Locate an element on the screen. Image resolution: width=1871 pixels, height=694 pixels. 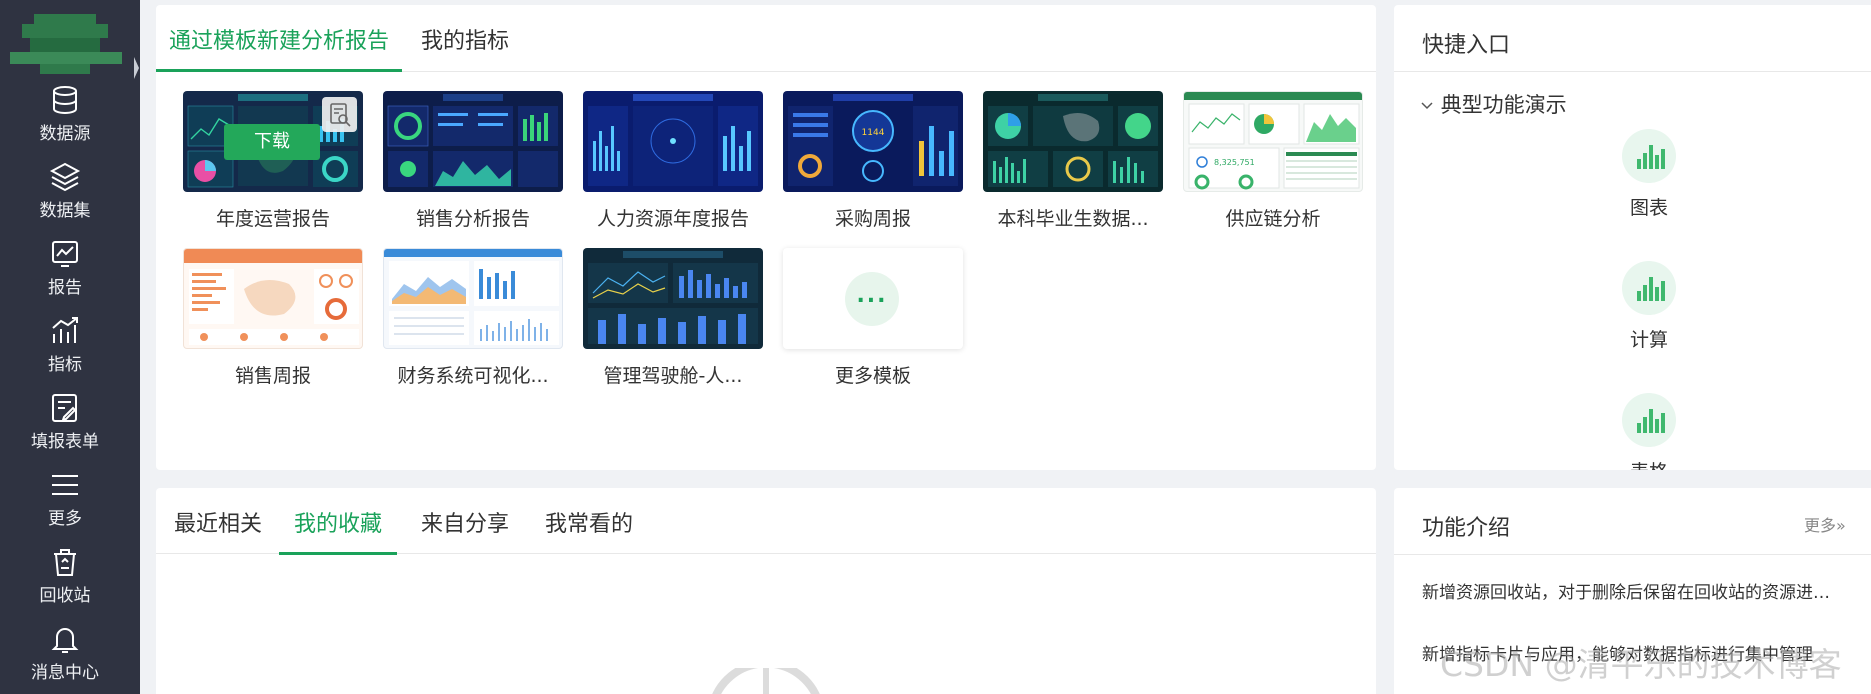
sidebar-item-more: 更多 is located at coordinates (65, 505).